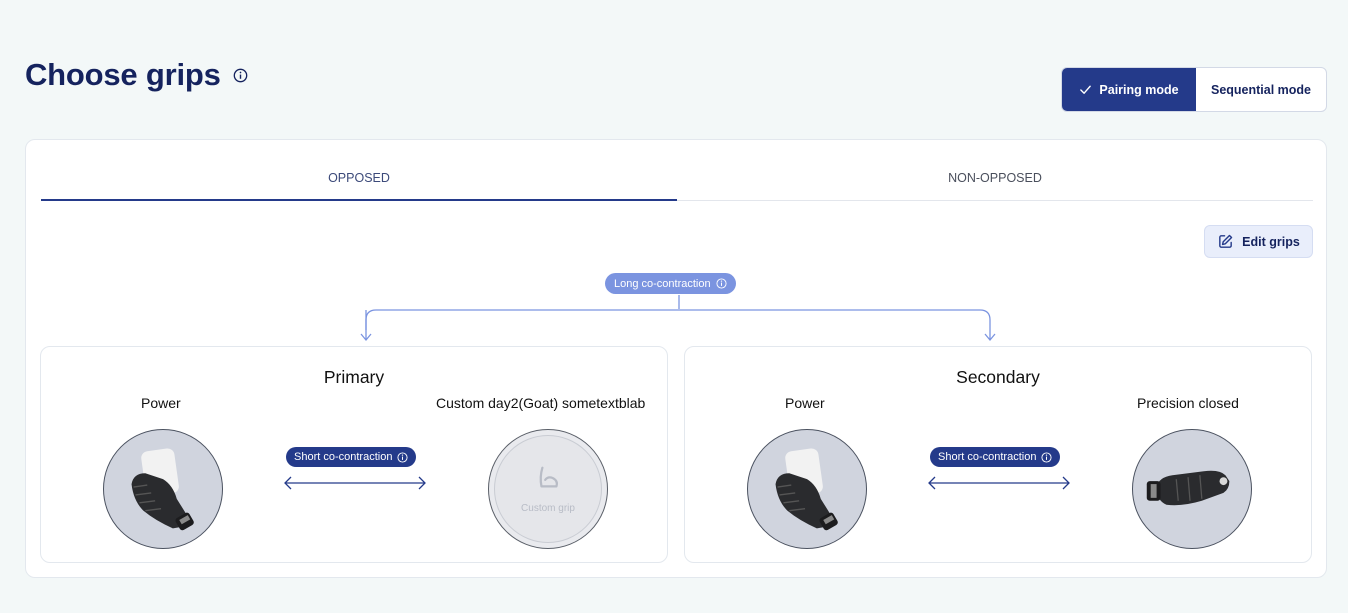 This screenshot has width=1348, height=613. I want to click on long-cocontraction-badge: Long co-contraction, so click(670, 283).